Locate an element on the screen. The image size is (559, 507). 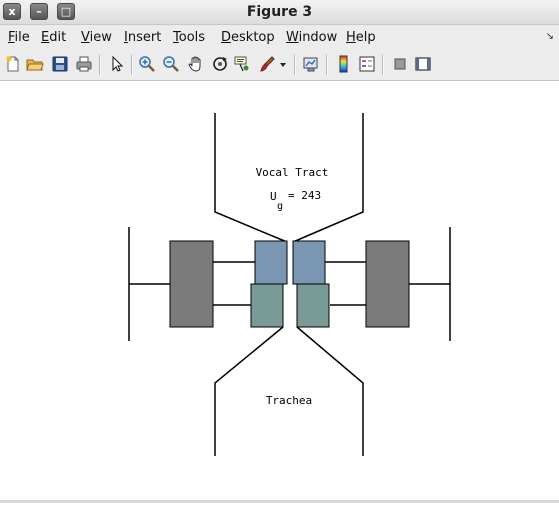
data-cursor-icon is located at coordinates (243, 64).